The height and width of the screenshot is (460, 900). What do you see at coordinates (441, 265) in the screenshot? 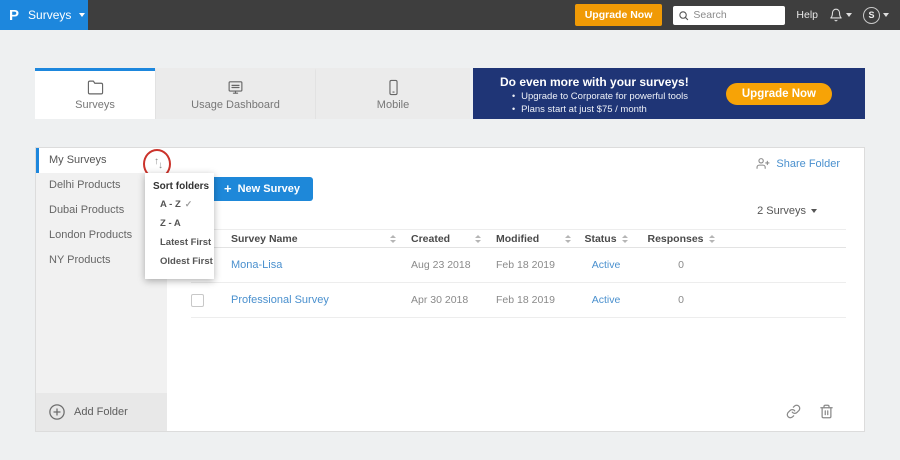
I see `created-date: Aug 23 2018` at bounding box center [441, 265].